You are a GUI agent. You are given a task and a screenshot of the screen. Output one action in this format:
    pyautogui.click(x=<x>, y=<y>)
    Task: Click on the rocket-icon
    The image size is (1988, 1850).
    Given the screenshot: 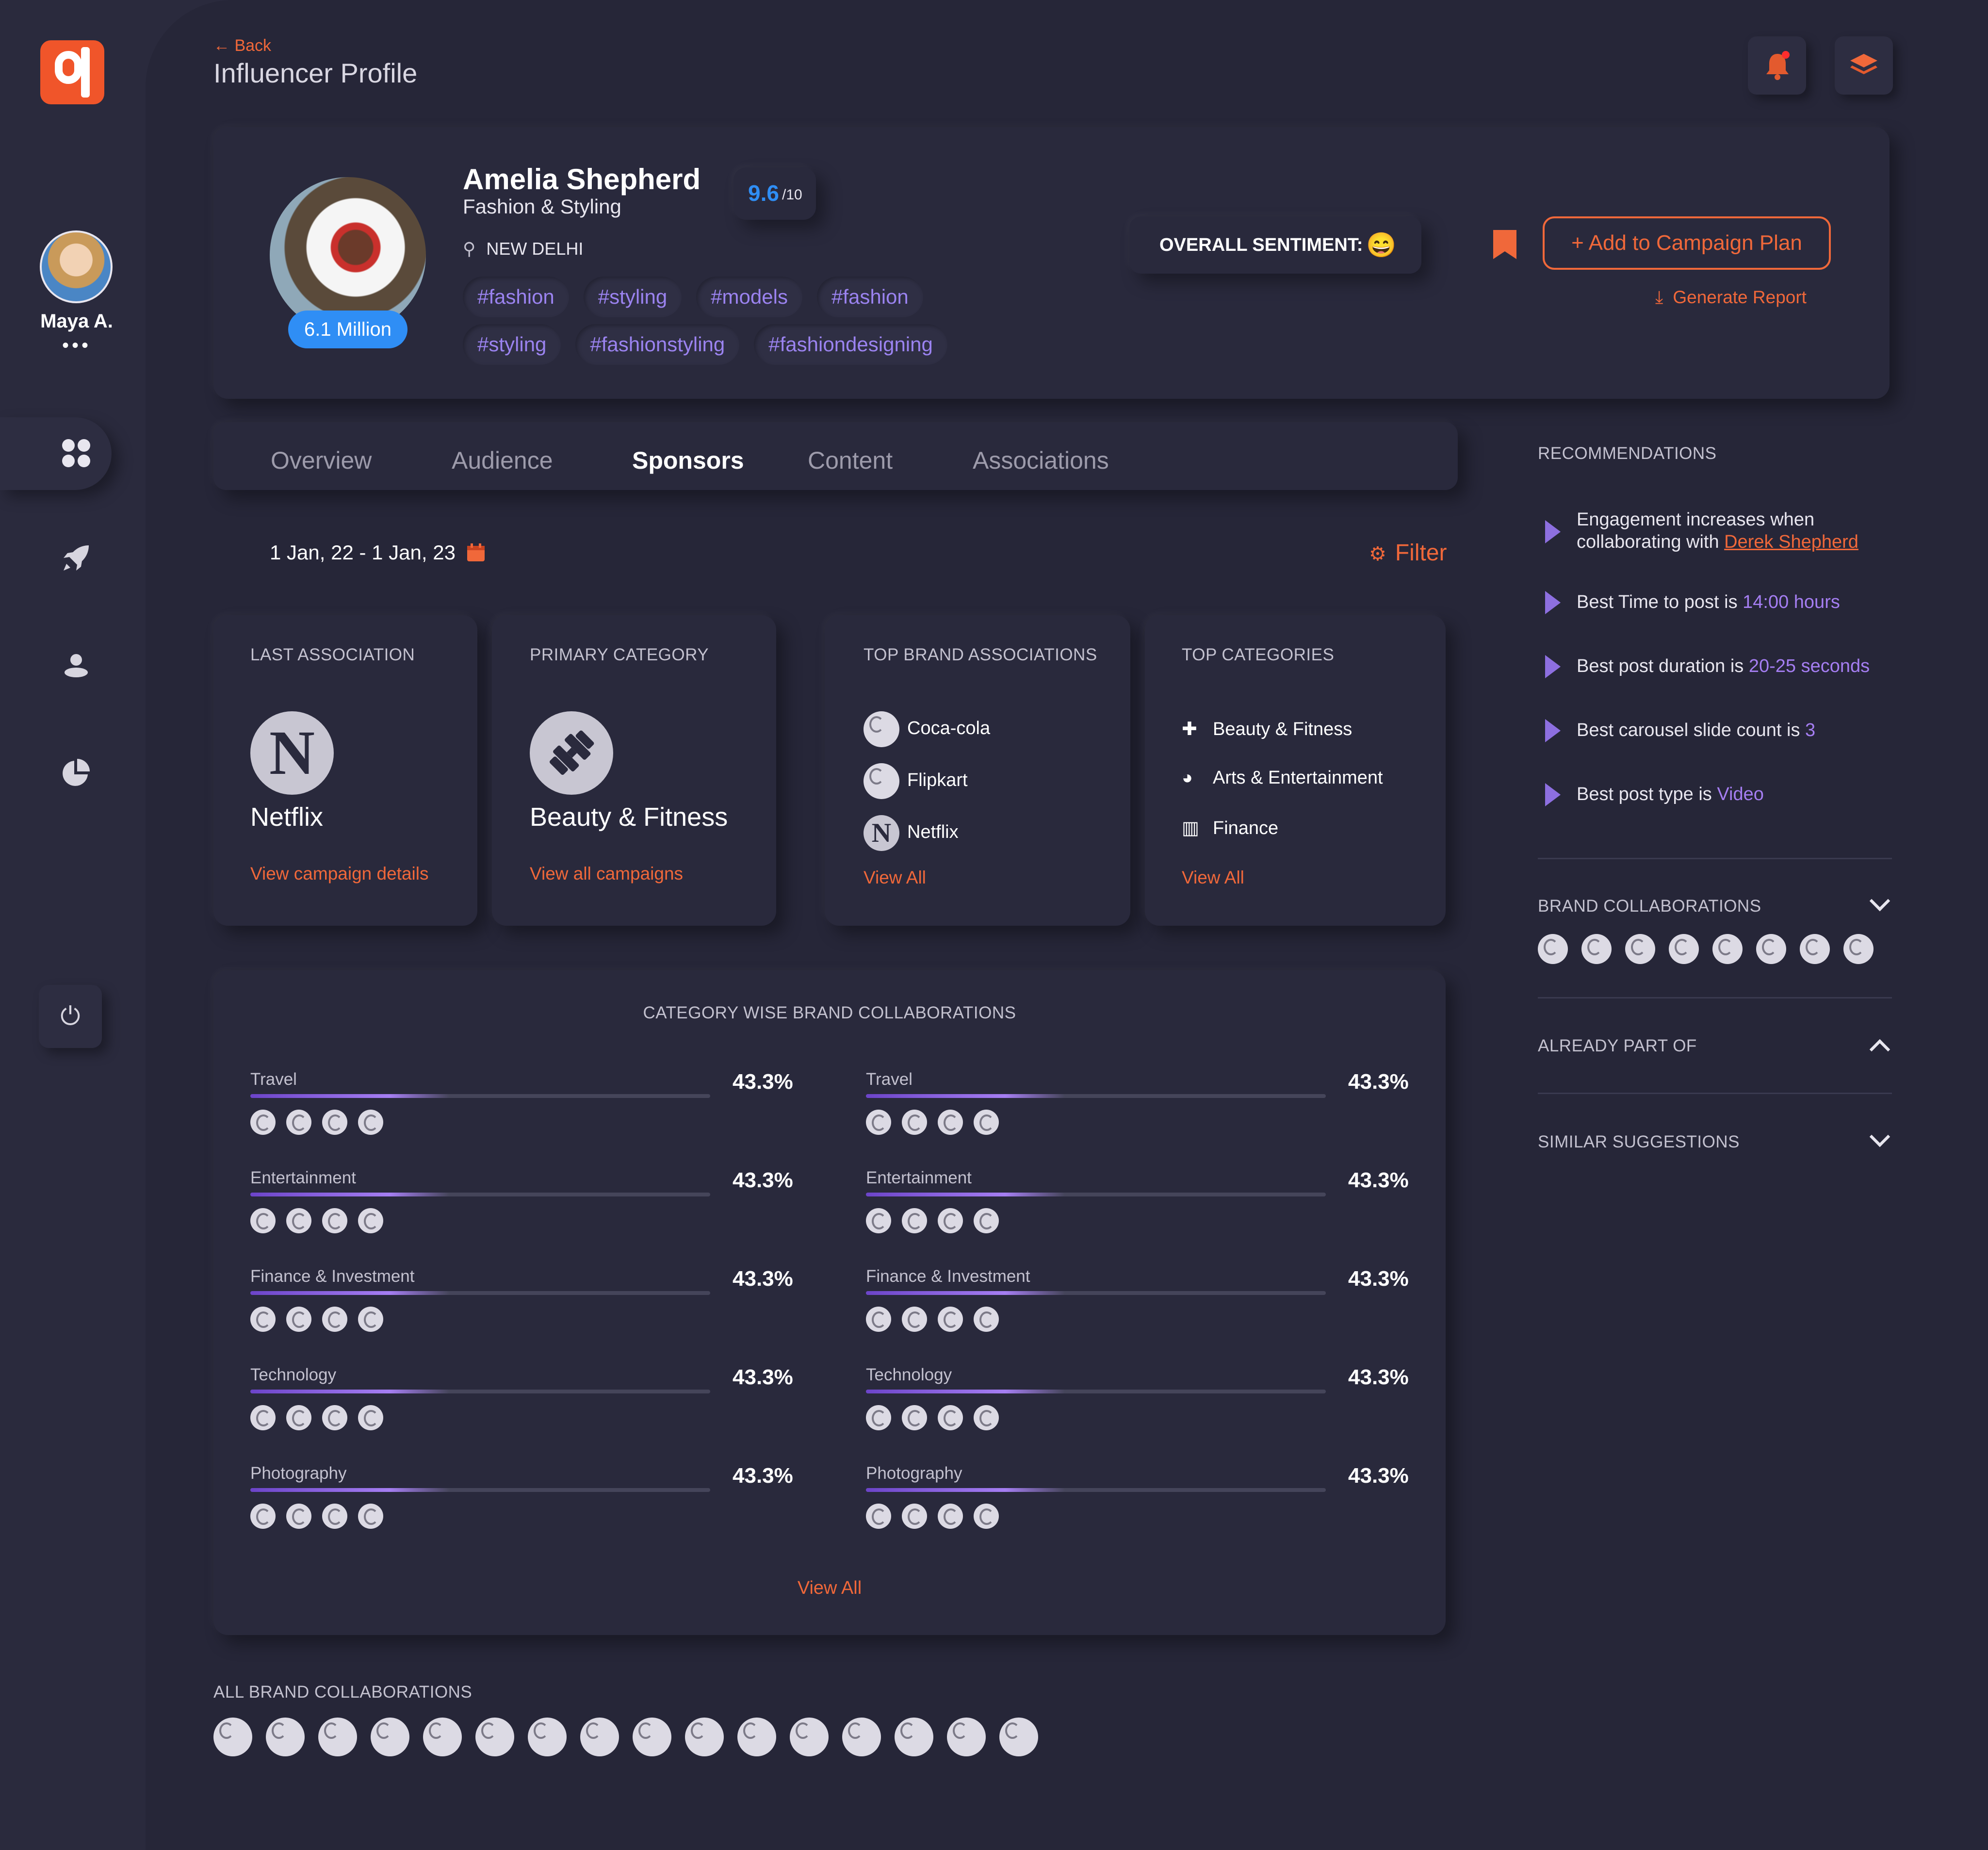 What is the action you would take?
    pyautogui.click(x=76, y=557)
    